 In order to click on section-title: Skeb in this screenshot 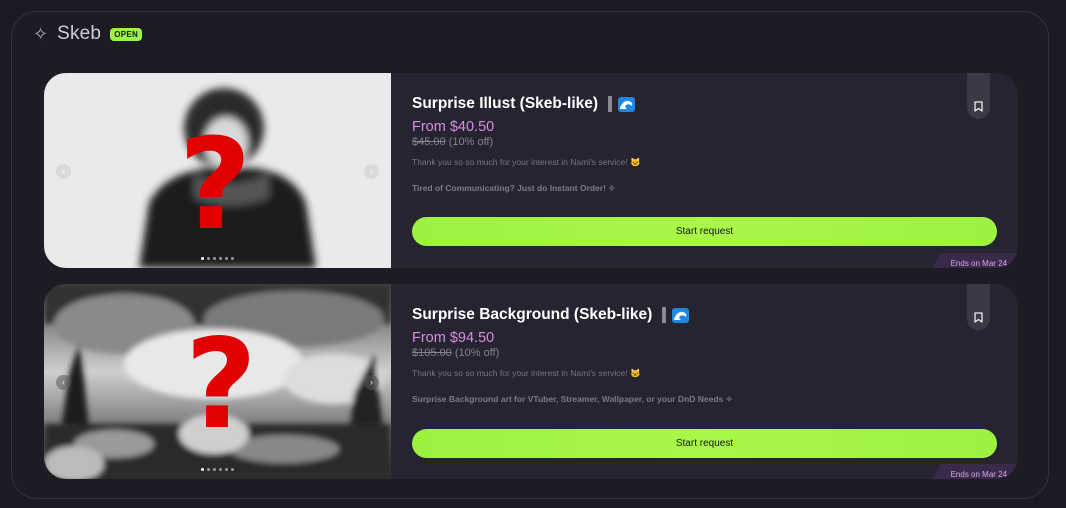, I will do `click(79, 33)`.